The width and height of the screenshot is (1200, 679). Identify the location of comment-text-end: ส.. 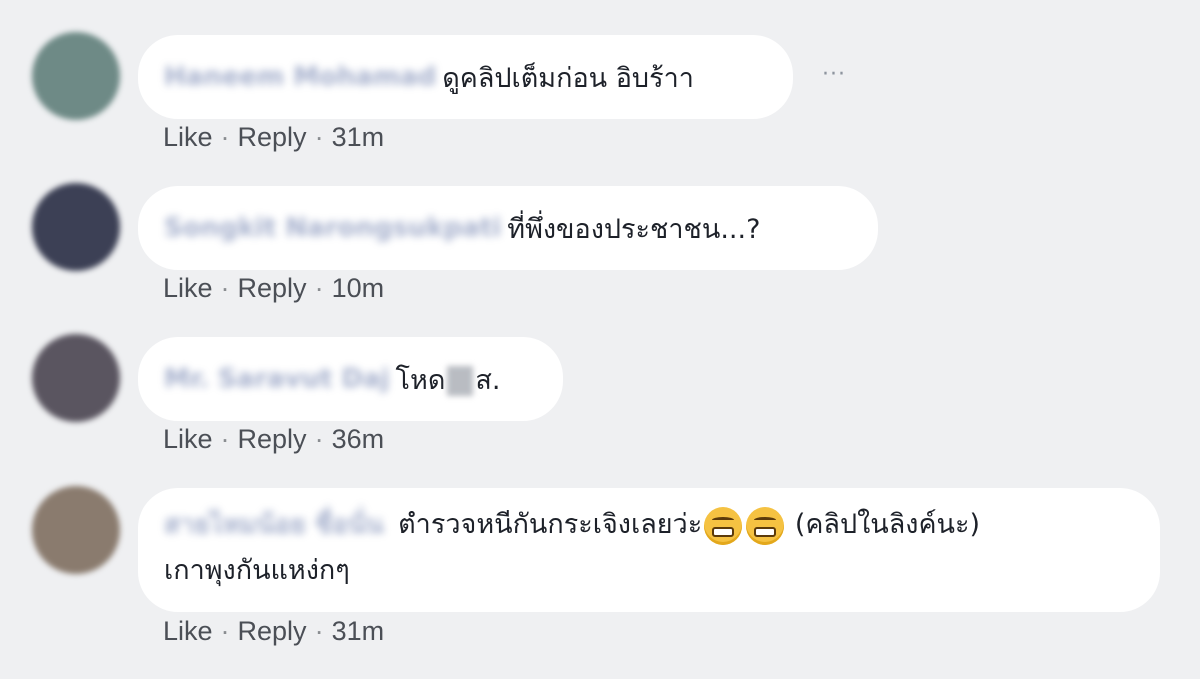
(488, 380).